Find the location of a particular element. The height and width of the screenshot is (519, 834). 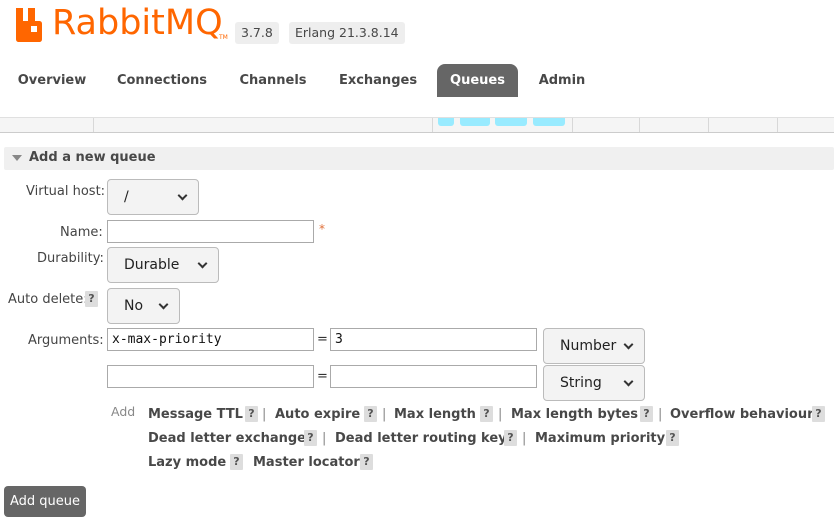

add-lazy-mode-link: Lazy mode is located at coordinates (187, 462).